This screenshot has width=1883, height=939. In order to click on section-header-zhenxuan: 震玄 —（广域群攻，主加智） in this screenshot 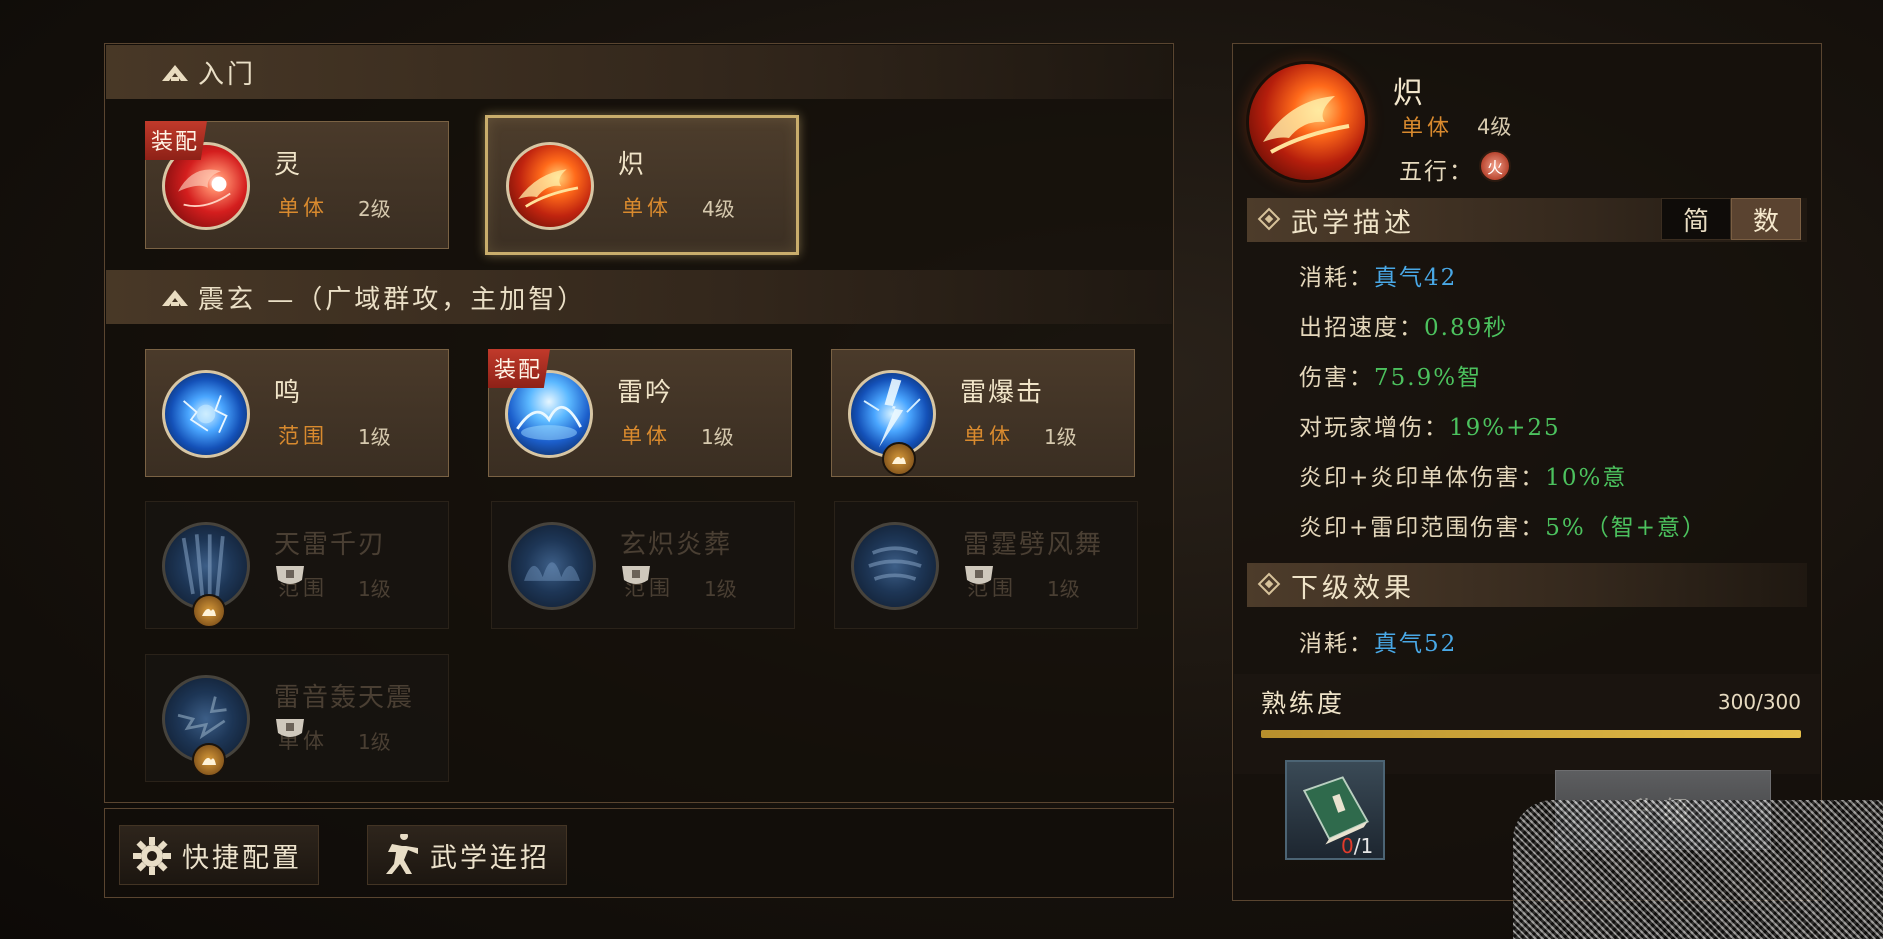, I will do `click(639, 297)`.